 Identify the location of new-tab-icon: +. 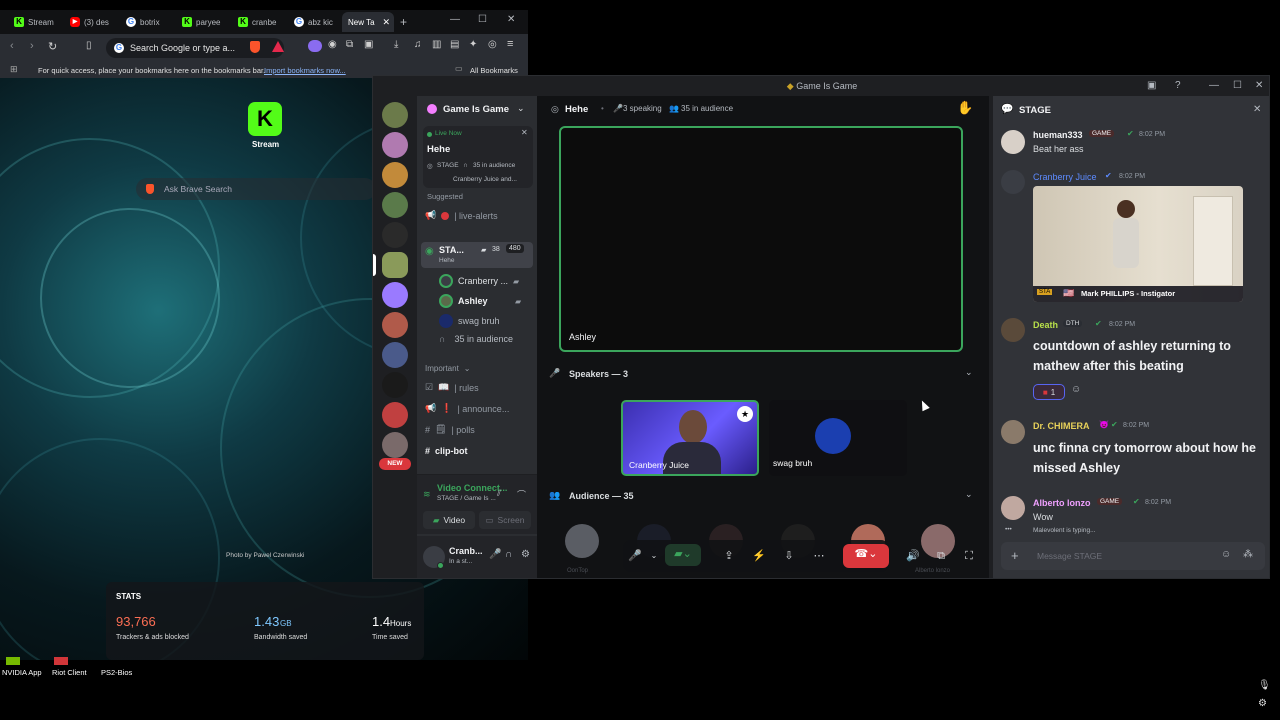
(403, 22).